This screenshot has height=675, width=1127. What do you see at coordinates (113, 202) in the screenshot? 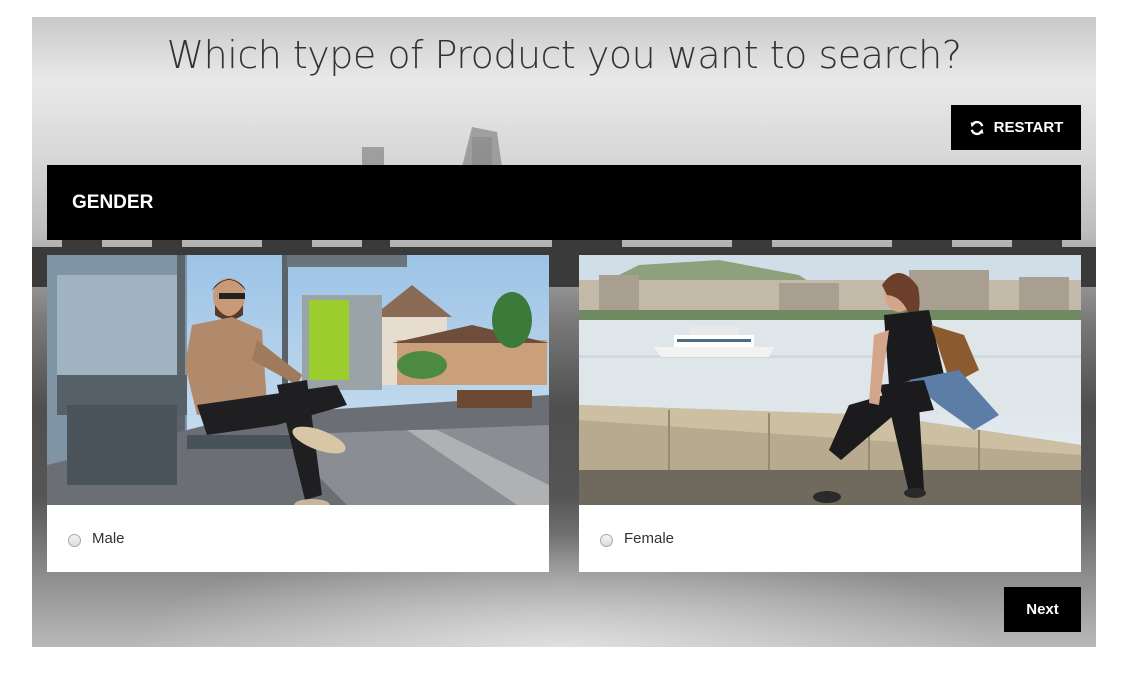
I see `step-heading: GENDER` at bounding box center [113, 202].